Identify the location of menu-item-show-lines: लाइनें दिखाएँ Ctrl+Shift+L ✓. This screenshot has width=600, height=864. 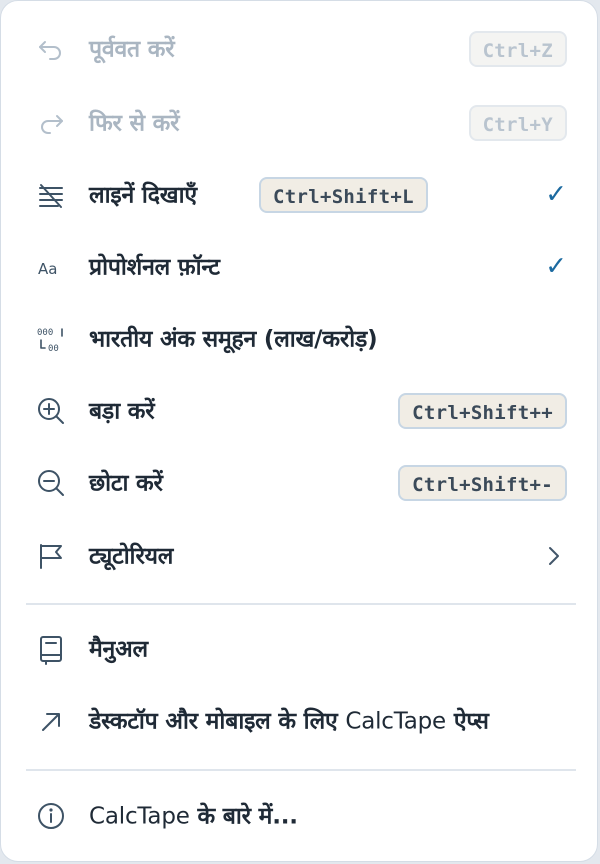
(299, 195).